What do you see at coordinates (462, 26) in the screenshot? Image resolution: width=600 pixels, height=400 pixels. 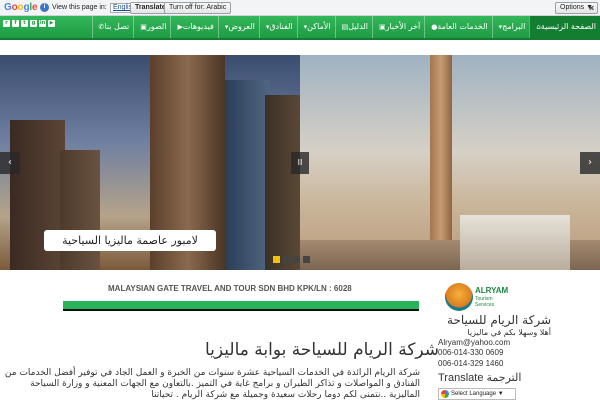 I see `nav-item-label: الخدمات العامة` at bounding box center [462, 26].